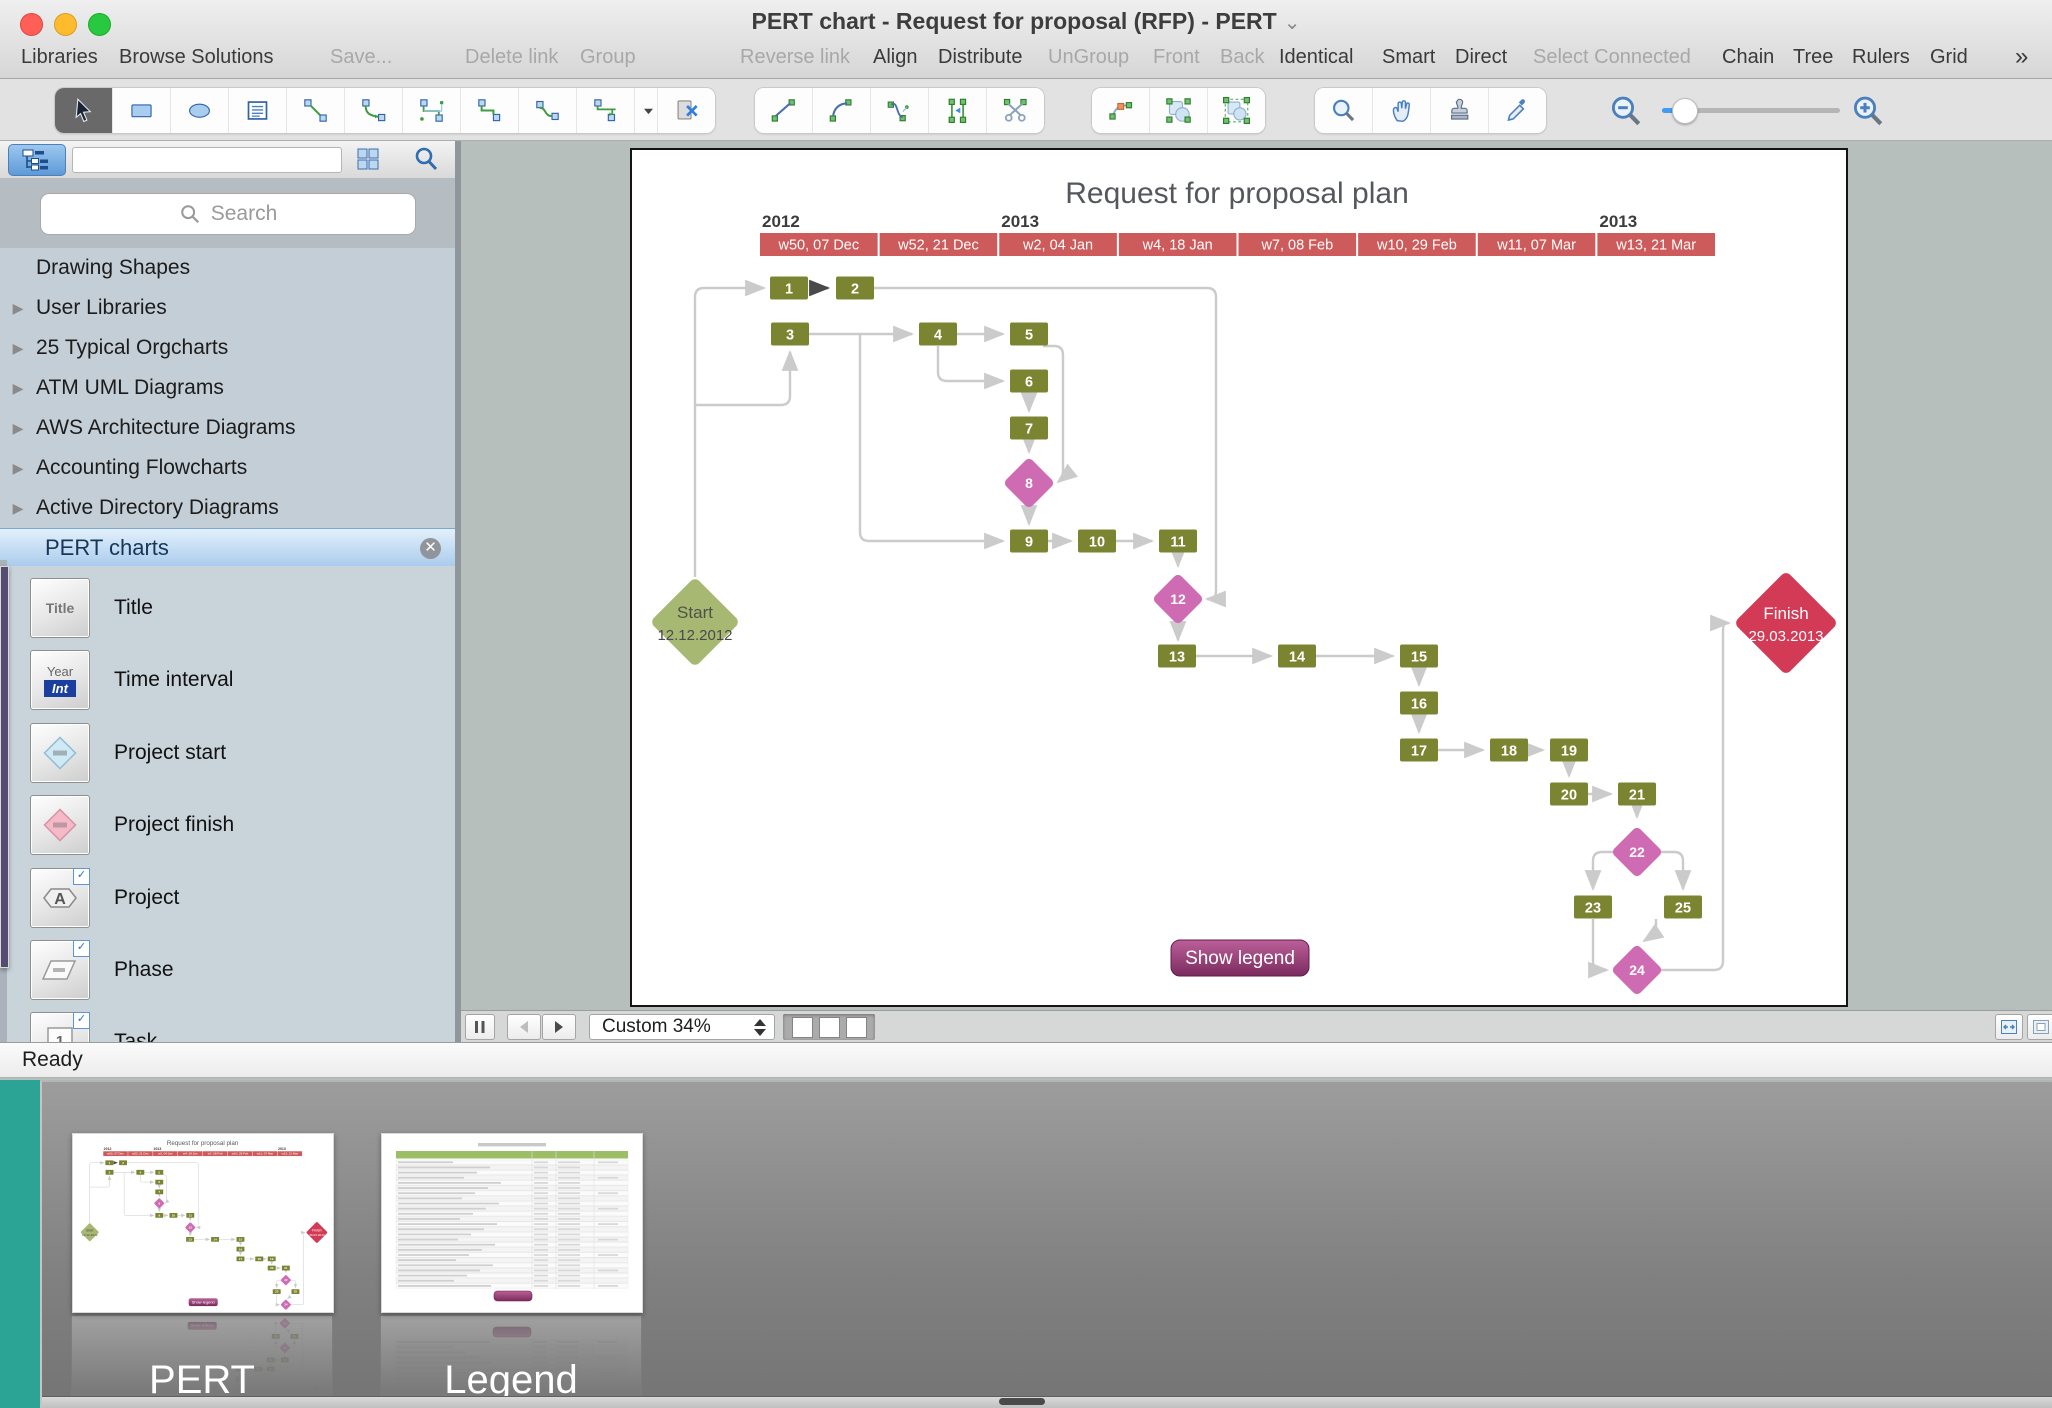 The image size is (2052, 1408). Describe the element at coordinates (60, 825) in the screenshot. I see `project-finish-icon` at that location.